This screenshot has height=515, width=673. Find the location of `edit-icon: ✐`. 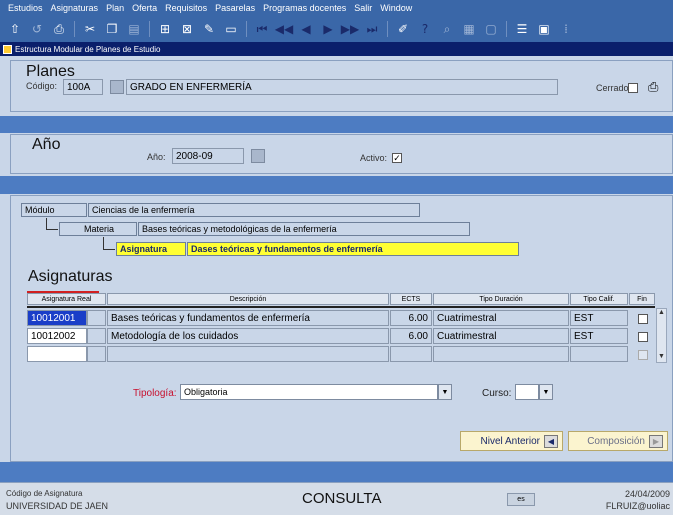

edit-icon: ✐ is located at coordinates (403, 29).